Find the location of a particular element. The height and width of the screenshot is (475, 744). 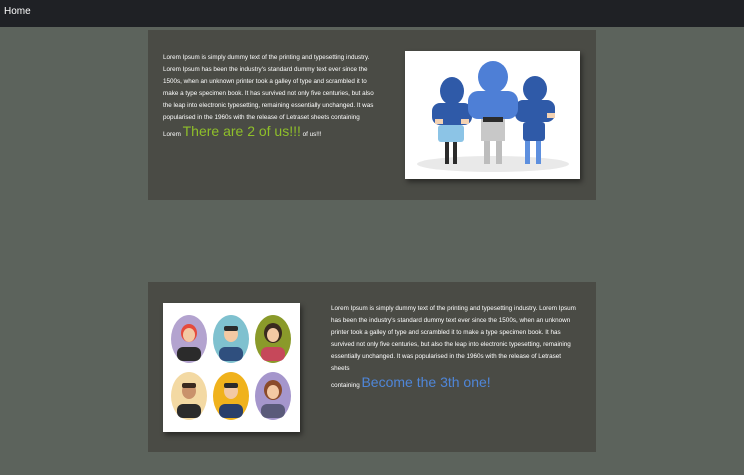

team-suffix: of us!!! is located at coordinates (312, 134).